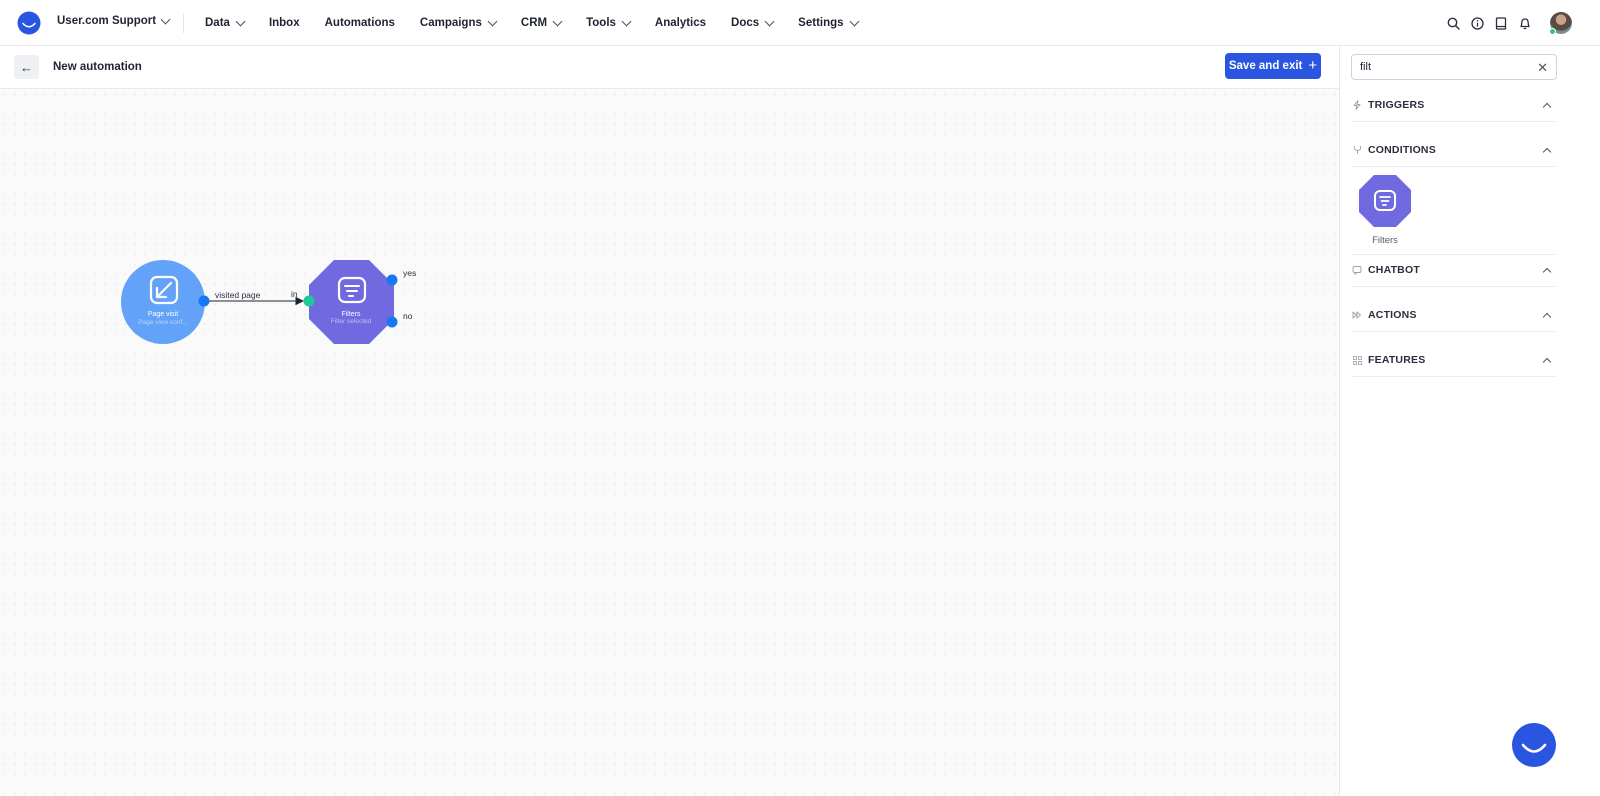 This screenshot has height=796, width=1600. What do you see at coordinates (1454, 166) in the screenshot?
I see `section-divider` at bounding box center [1454, 166].